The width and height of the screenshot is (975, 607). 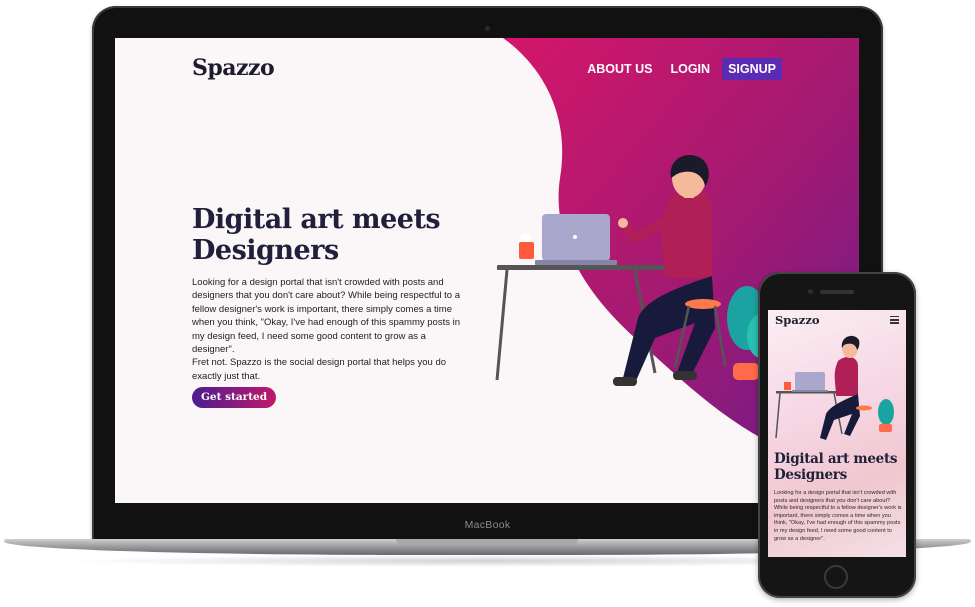 I want to click on home-button, so click(x=836, y=577).